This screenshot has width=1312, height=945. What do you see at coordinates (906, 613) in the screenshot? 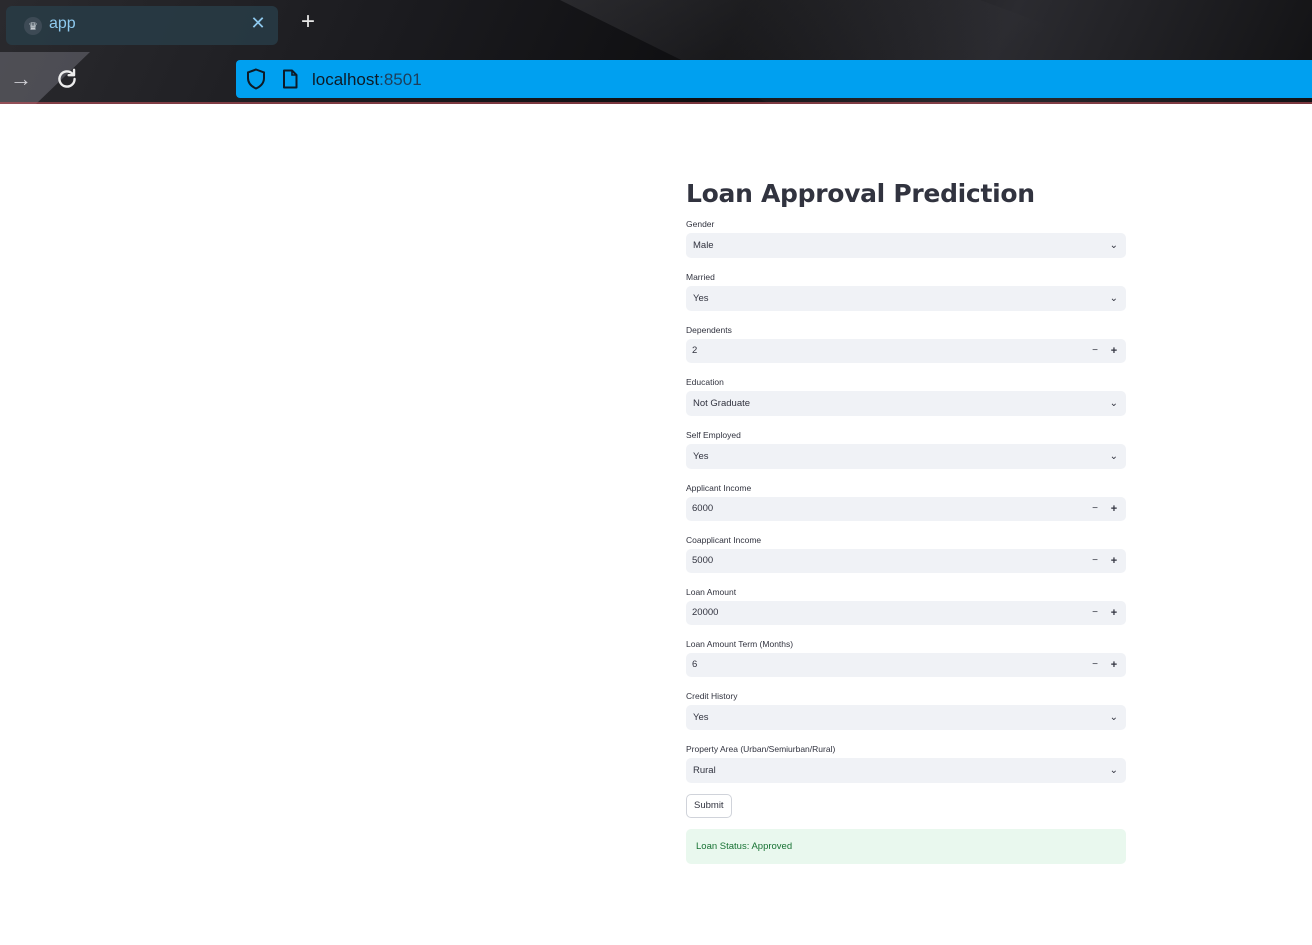
I see `loan-amount-input: 20000 − +` at bounding box center [906, 613].